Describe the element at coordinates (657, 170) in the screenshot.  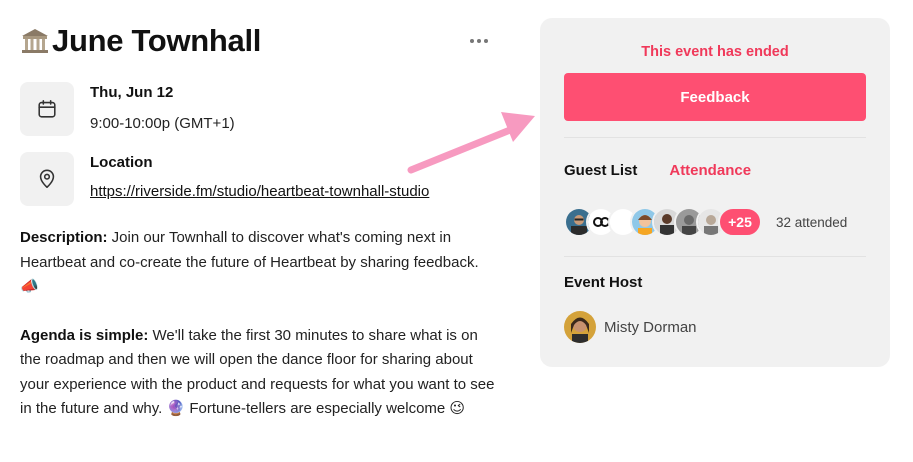
I see `guest-tabs: Guest List Attendance` at that location.